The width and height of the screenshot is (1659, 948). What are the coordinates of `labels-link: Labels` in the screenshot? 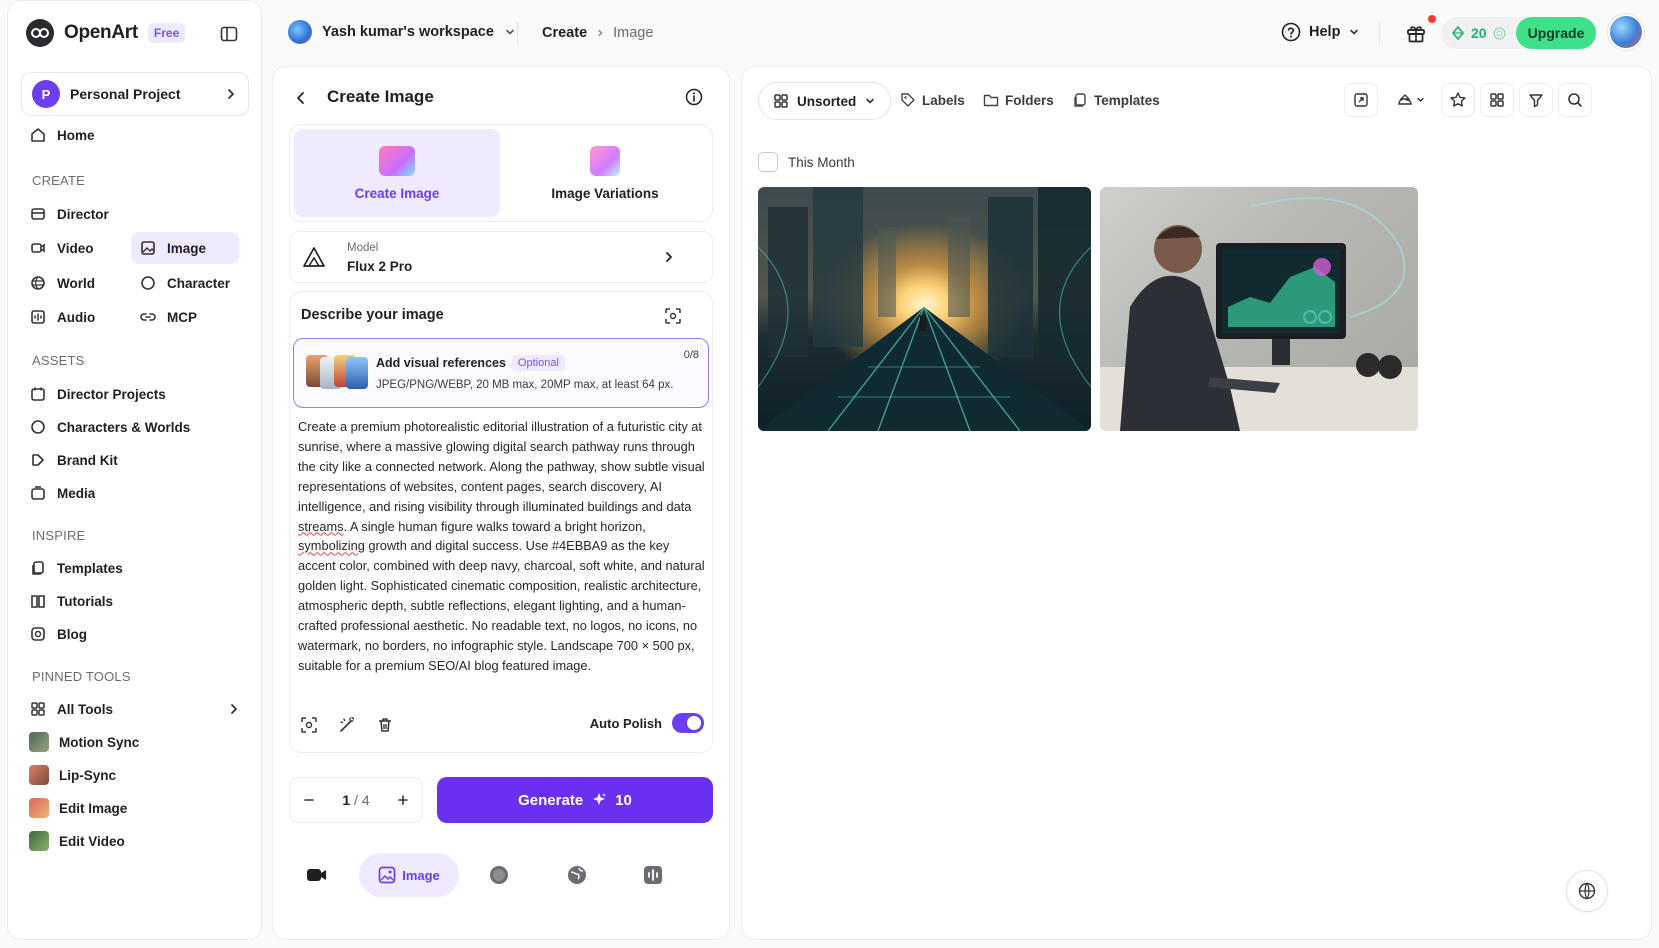 It's located at (932, 100).